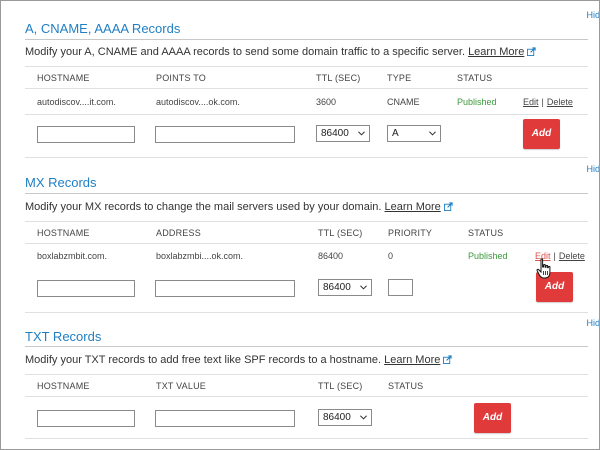 The image size is (600, 450). What do you see at coordinates (399, 78) in the screenshot?
I see `a-col-type: TYPE` at bounding box center [399, 78].